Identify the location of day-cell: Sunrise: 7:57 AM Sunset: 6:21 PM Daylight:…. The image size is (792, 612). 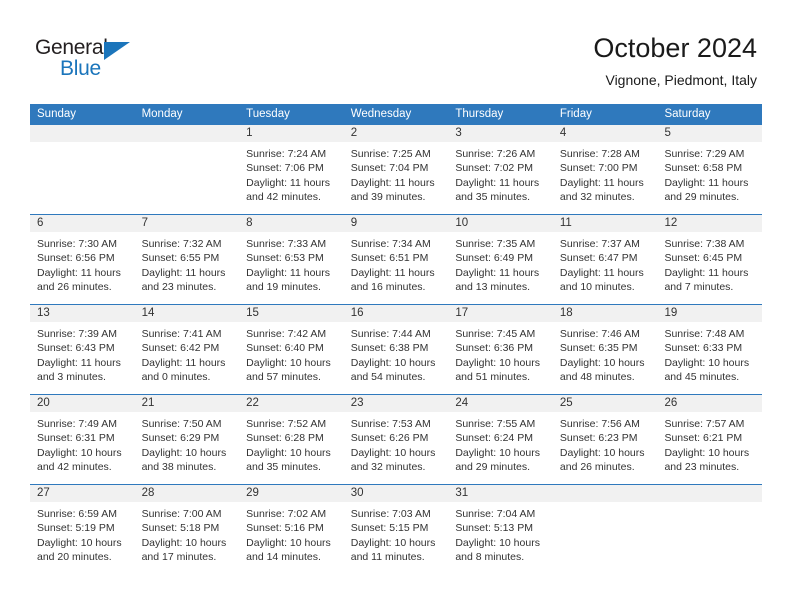
(709, 448).